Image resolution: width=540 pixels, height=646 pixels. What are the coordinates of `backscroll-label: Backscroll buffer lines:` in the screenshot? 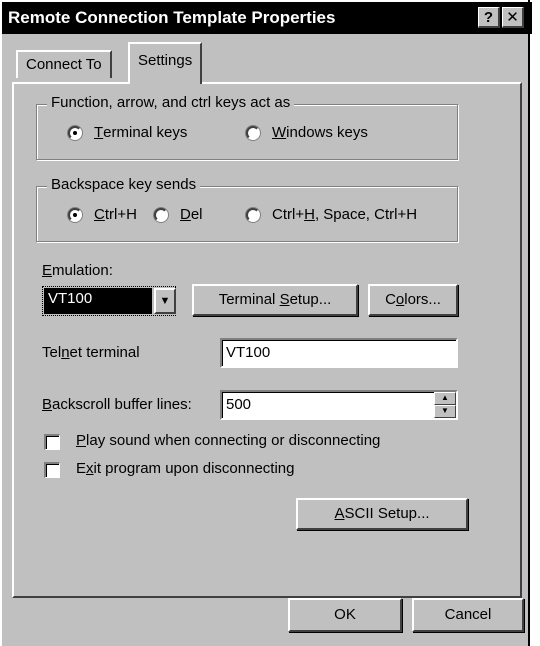 It's located at (117, 404).